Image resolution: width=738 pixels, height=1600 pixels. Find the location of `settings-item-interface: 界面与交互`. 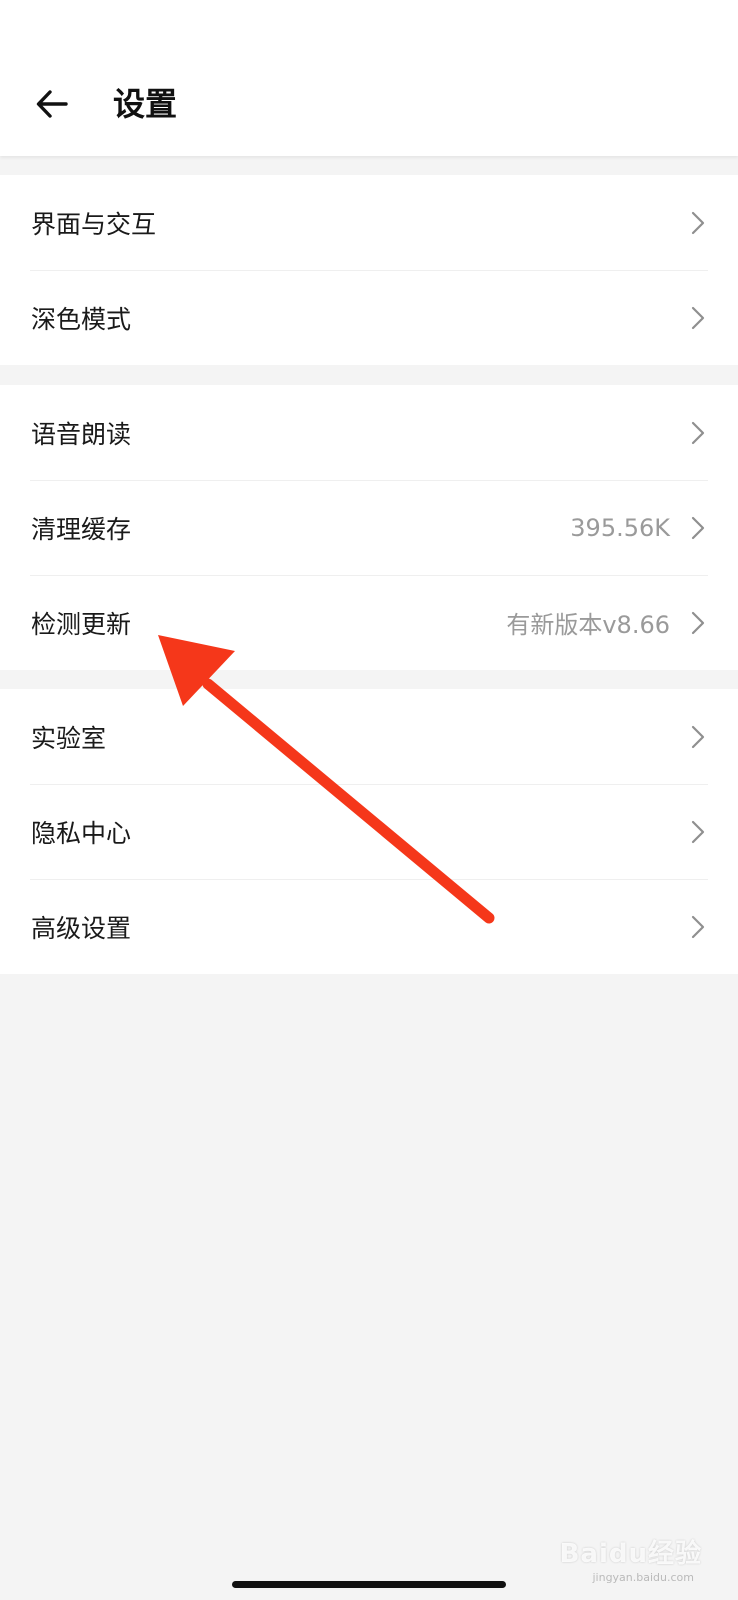

settings-item-interface: 界面与交互 is located at coordinates (369, 222).